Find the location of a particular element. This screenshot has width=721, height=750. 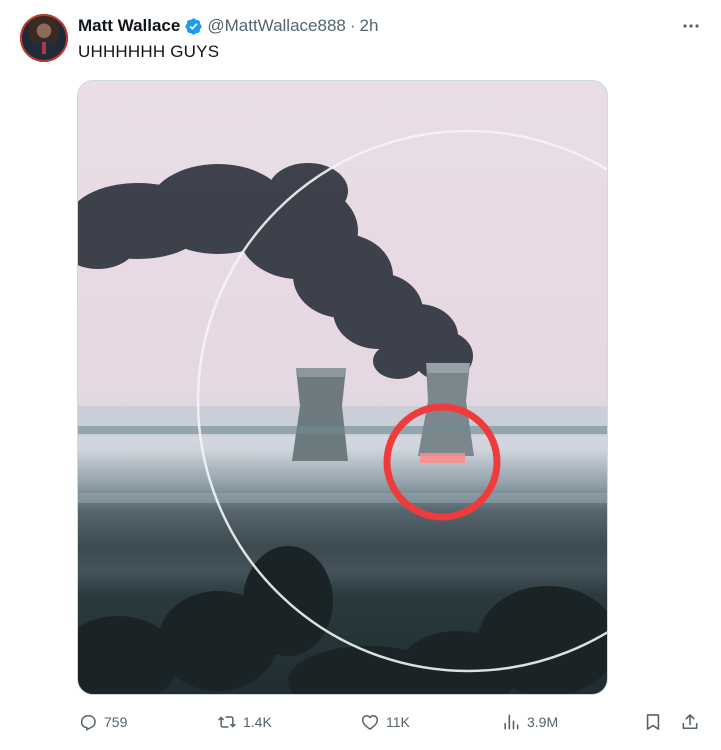

repost-icon is located at coordinates (227, 722).